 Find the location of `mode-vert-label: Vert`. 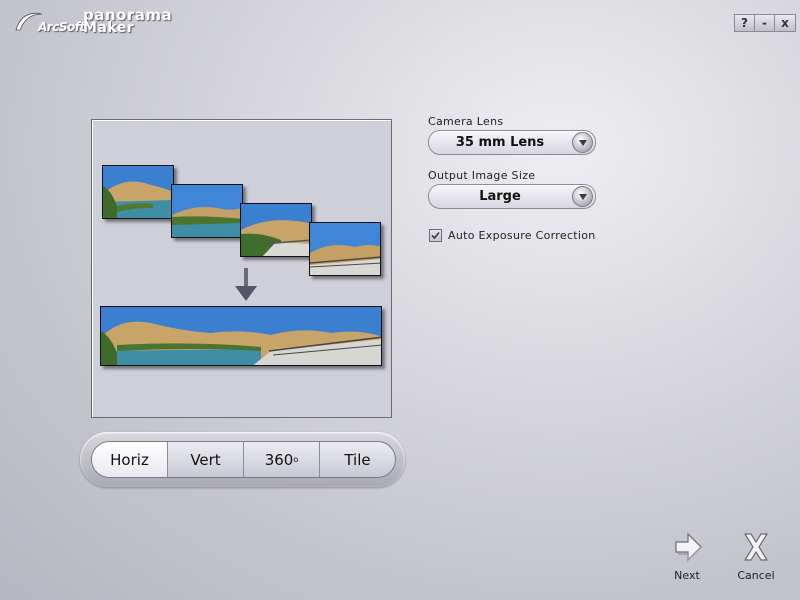

mode-vert-label: Vert is located at coordinates (205, 459).